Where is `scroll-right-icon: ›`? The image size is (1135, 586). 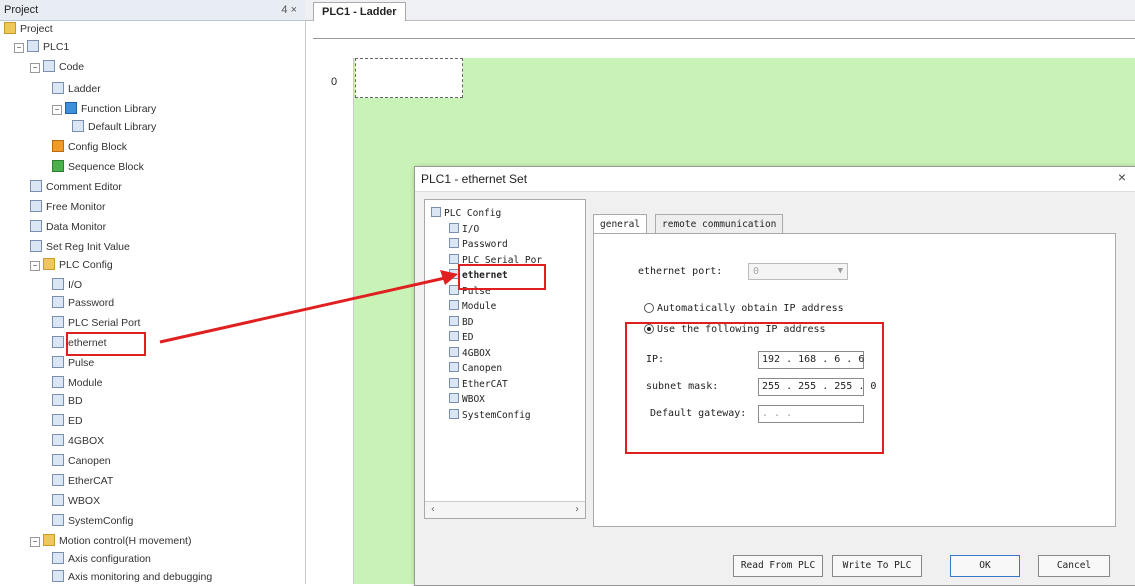
scroll-right-icon: › is located at coordinates (577, 510).